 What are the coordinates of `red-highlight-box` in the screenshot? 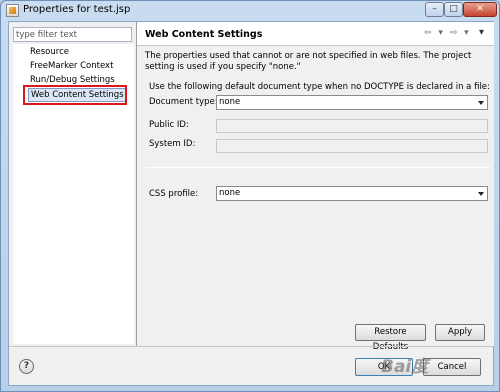 It's located at (75, 95).